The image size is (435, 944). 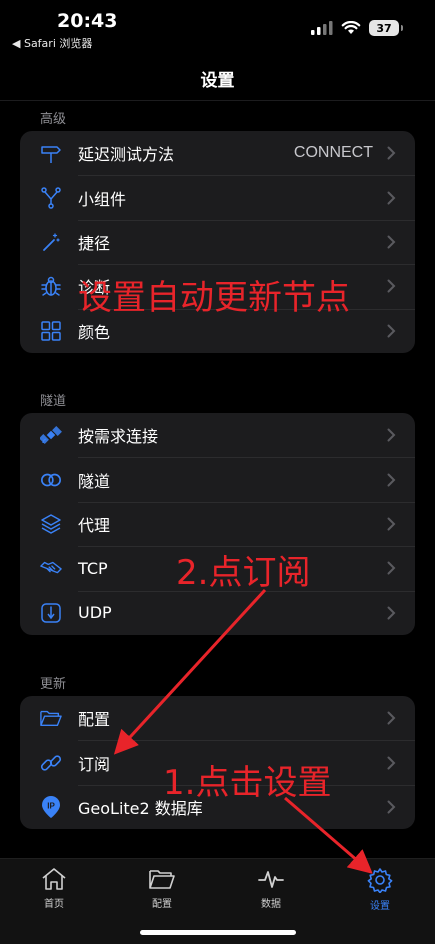 What do you see at coordinates (214, 298) in the screenshot?
I see `annotation-auto-update-note: 设置自动更新节点` at bounding box center [214, 298].